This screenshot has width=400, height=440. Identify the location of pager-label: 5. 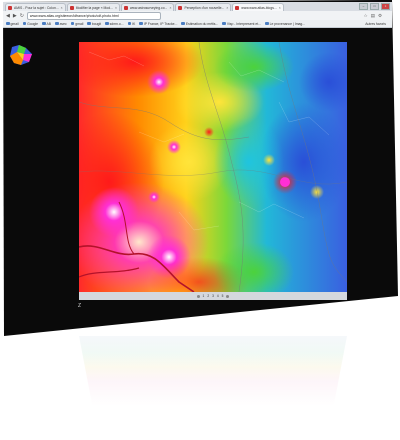
(223, 296).